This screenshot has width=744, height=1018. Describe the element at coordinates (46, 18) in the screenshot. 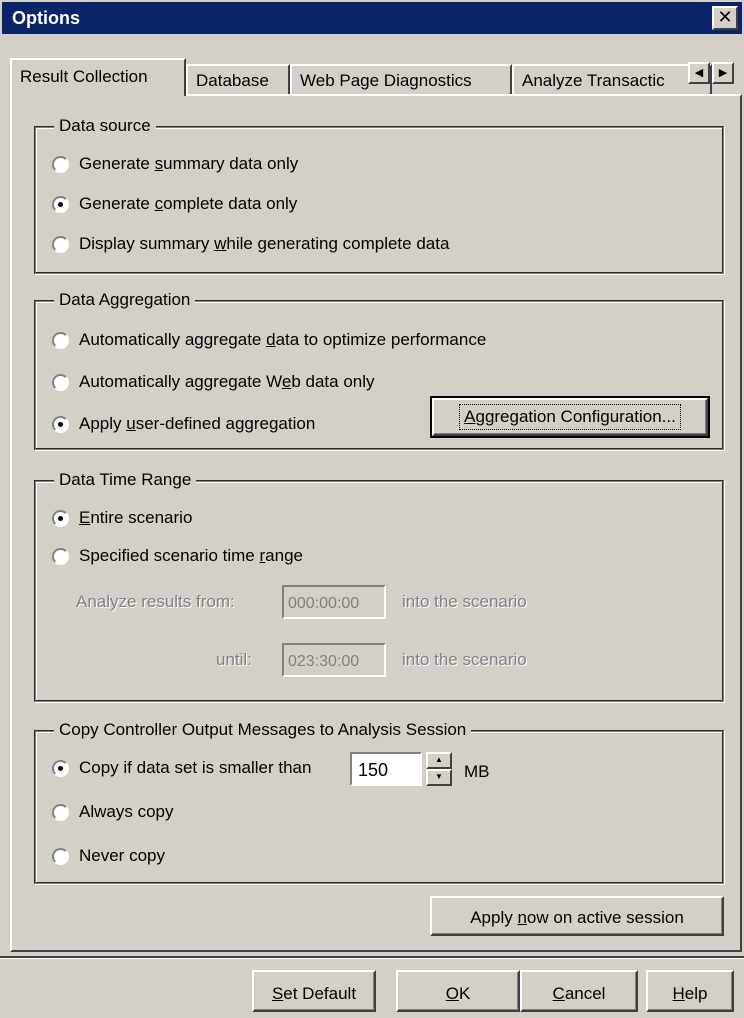

I see `window-title: Options` at that location.